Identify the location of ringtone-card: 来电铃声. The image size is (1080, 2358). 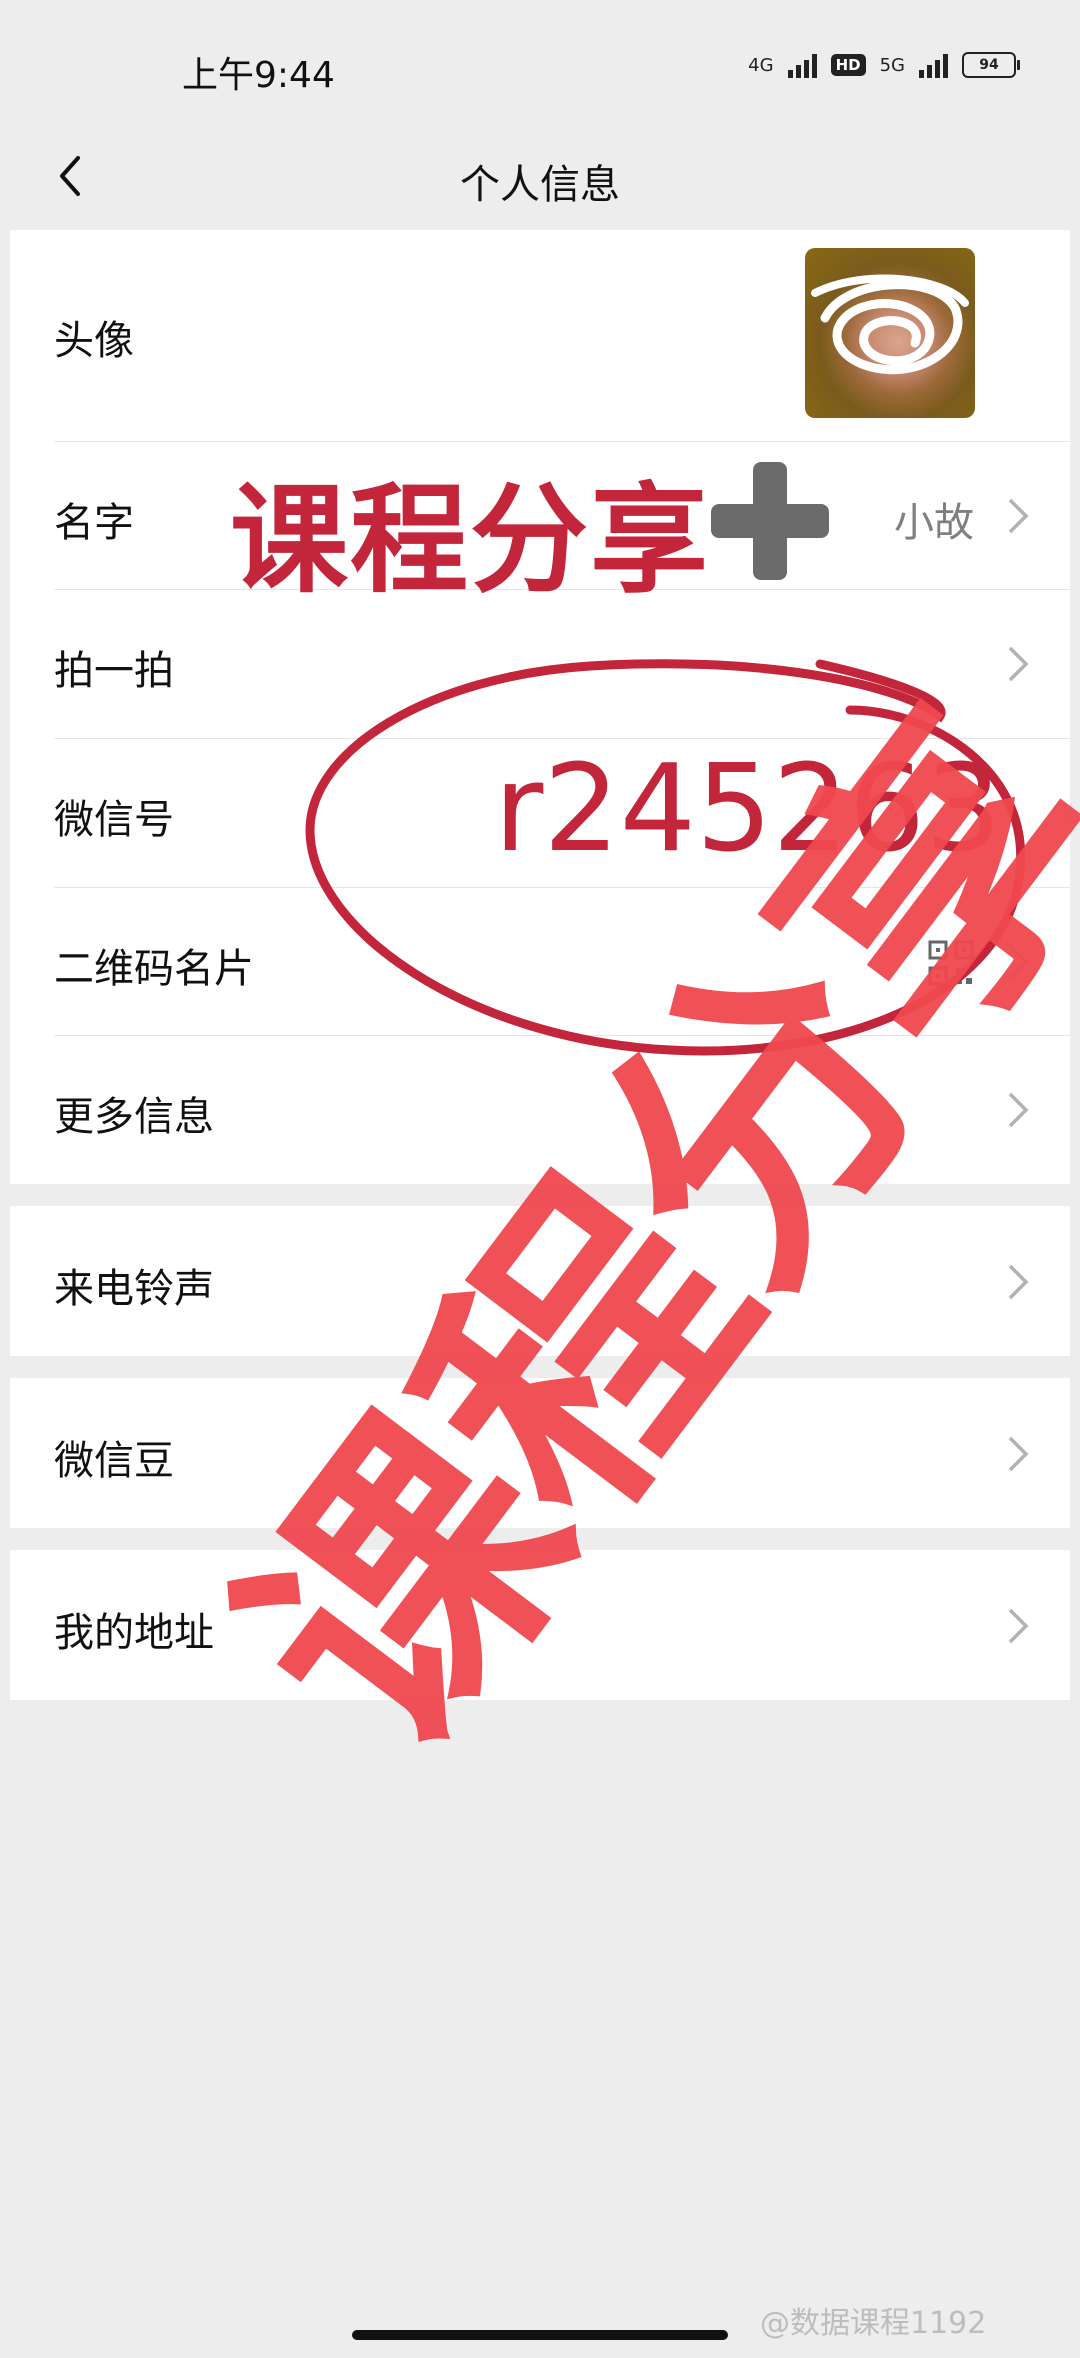
(540, 1281).